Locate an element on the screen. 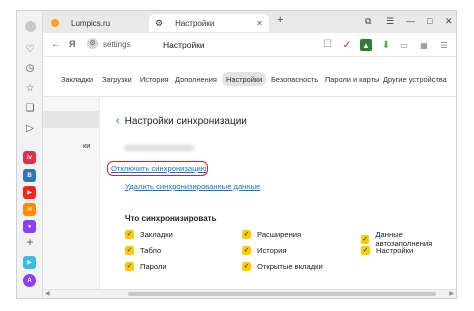  checkbox-passwords: ✓ Пароли is located at coordinates (146, 266).